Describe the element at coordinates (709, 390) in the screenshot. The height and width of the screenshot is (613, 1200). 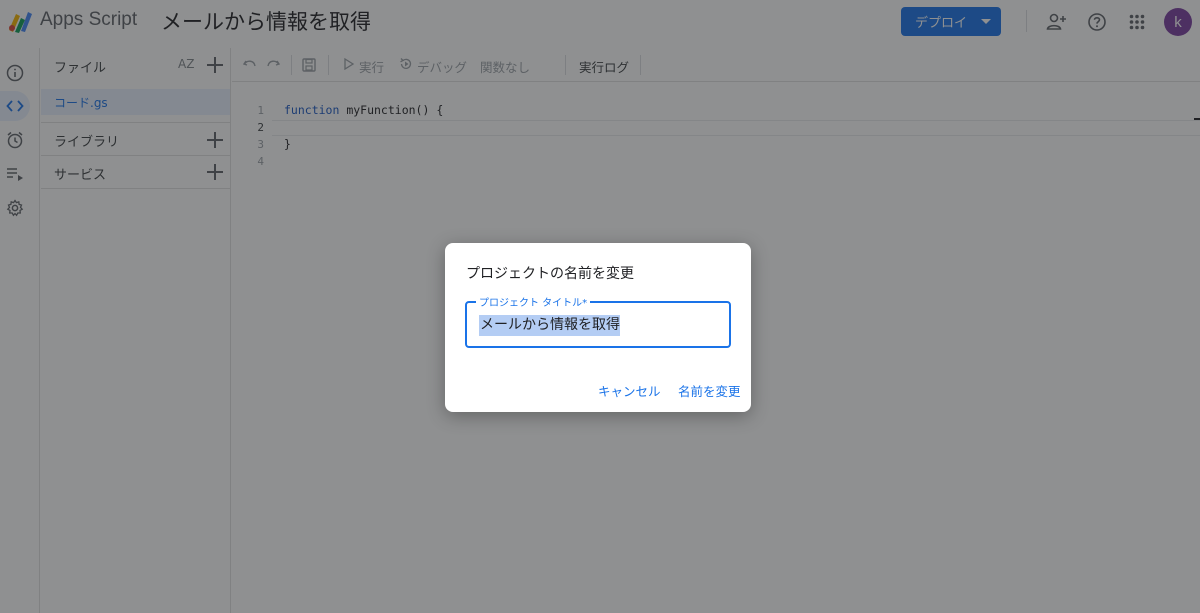
I see `rename-button: 名前を変更` at that location.